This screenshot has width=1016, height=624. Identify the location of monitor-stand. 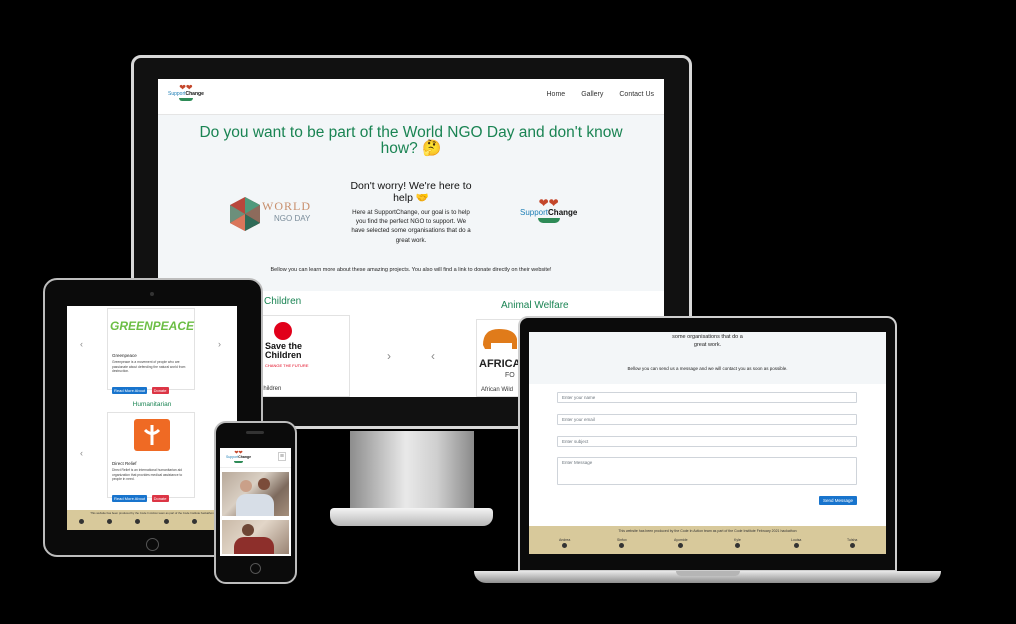
(412, 473).